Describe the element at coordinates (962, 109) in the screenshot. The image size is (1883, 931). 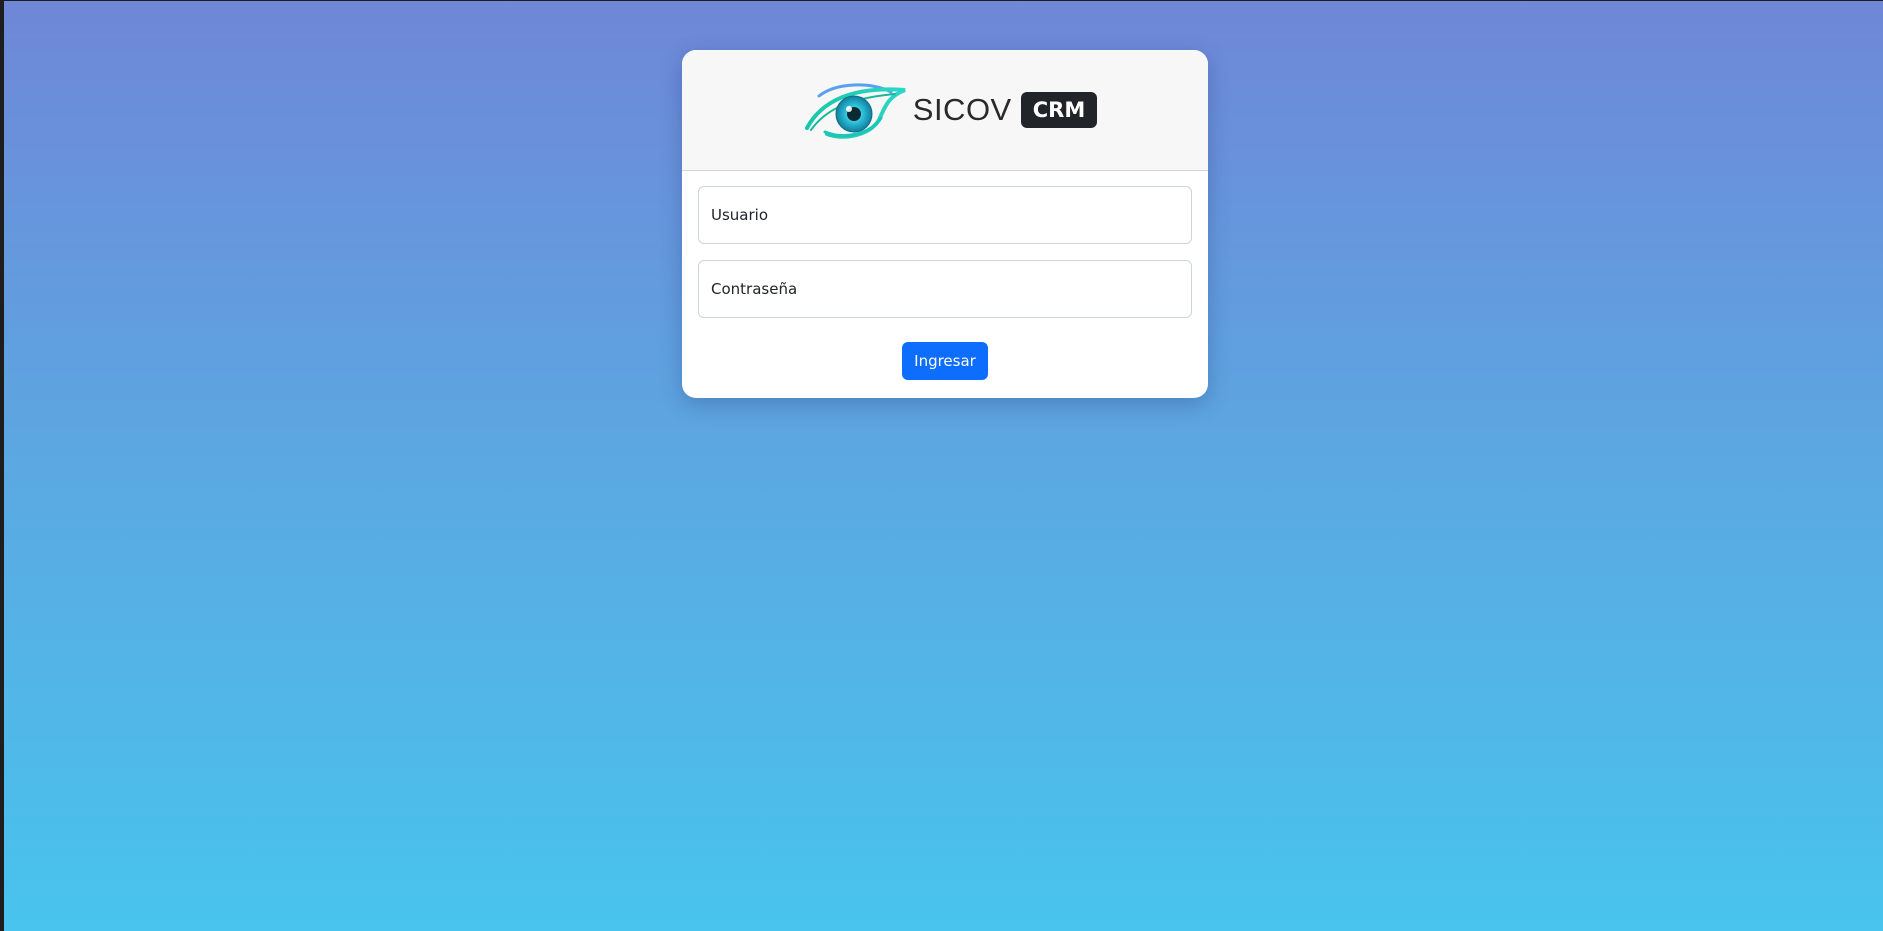
I see `brand-name: SICOV` at that location.